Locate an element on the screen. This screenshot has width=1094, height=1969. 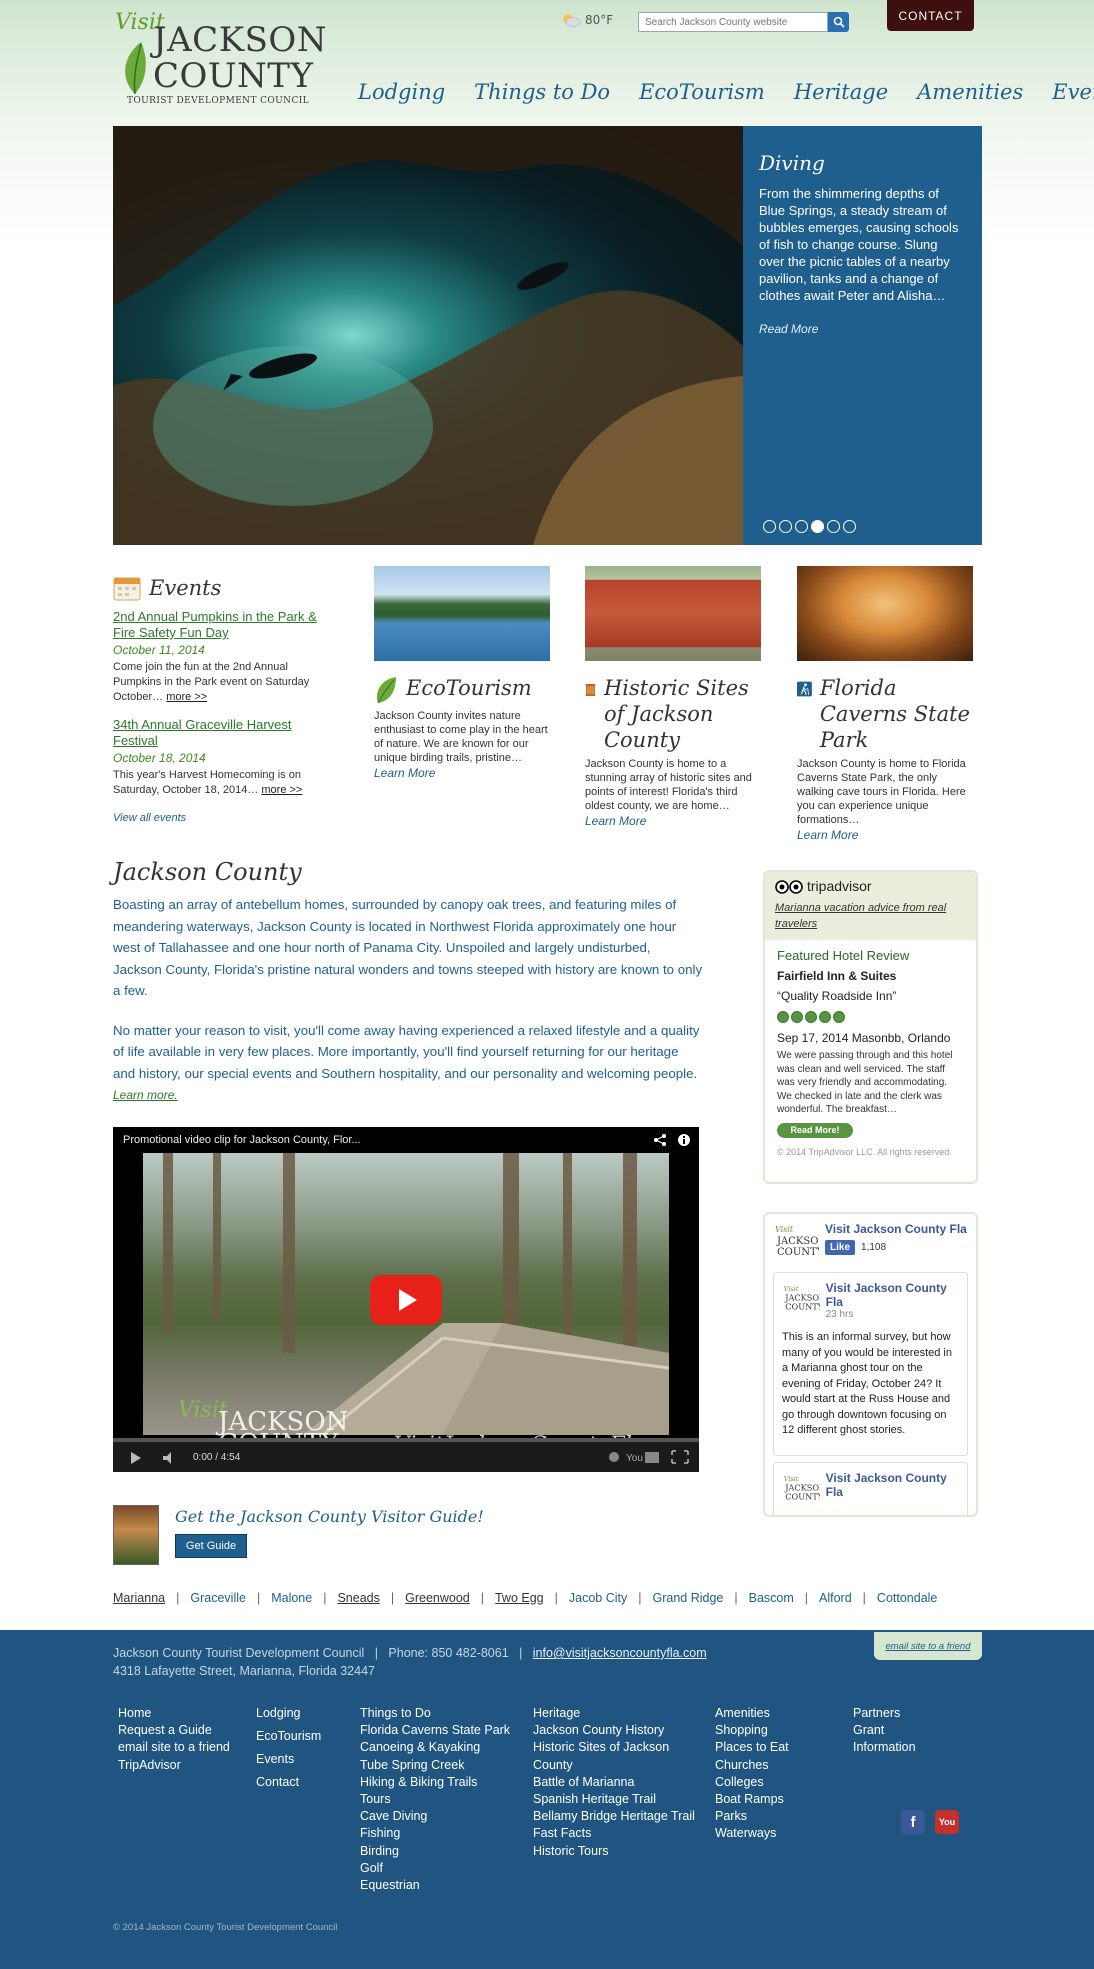
play-button is located at coordinates (406, 1300).